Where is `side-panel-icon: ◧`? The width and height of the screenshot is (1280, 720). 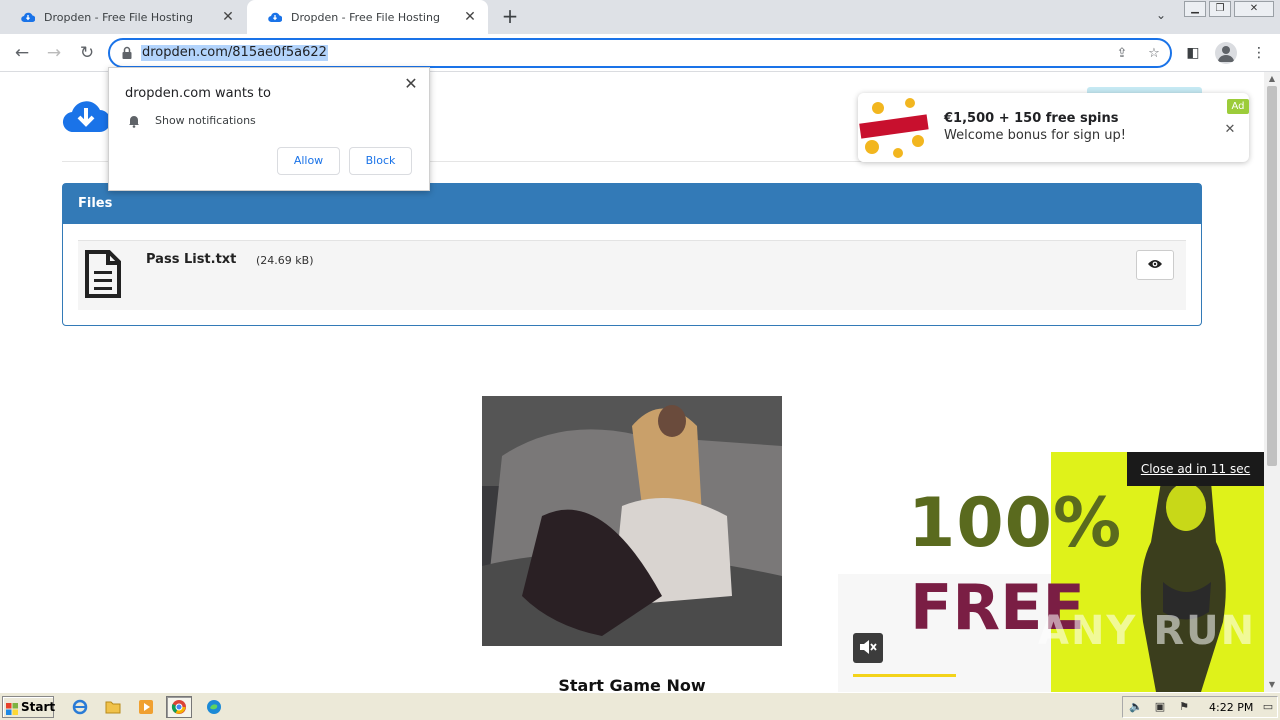 side-panel-icon: ◧ is located at coordinates (1193, 53).